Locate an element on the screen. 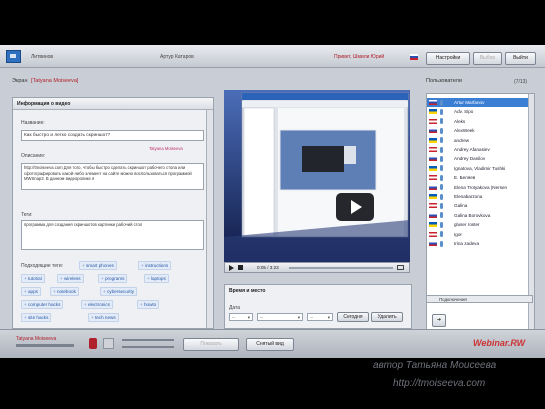 Image resolution: width=545 pixels, height=409 pixels. screen-label: Экран is located at coordinates (20, 81).